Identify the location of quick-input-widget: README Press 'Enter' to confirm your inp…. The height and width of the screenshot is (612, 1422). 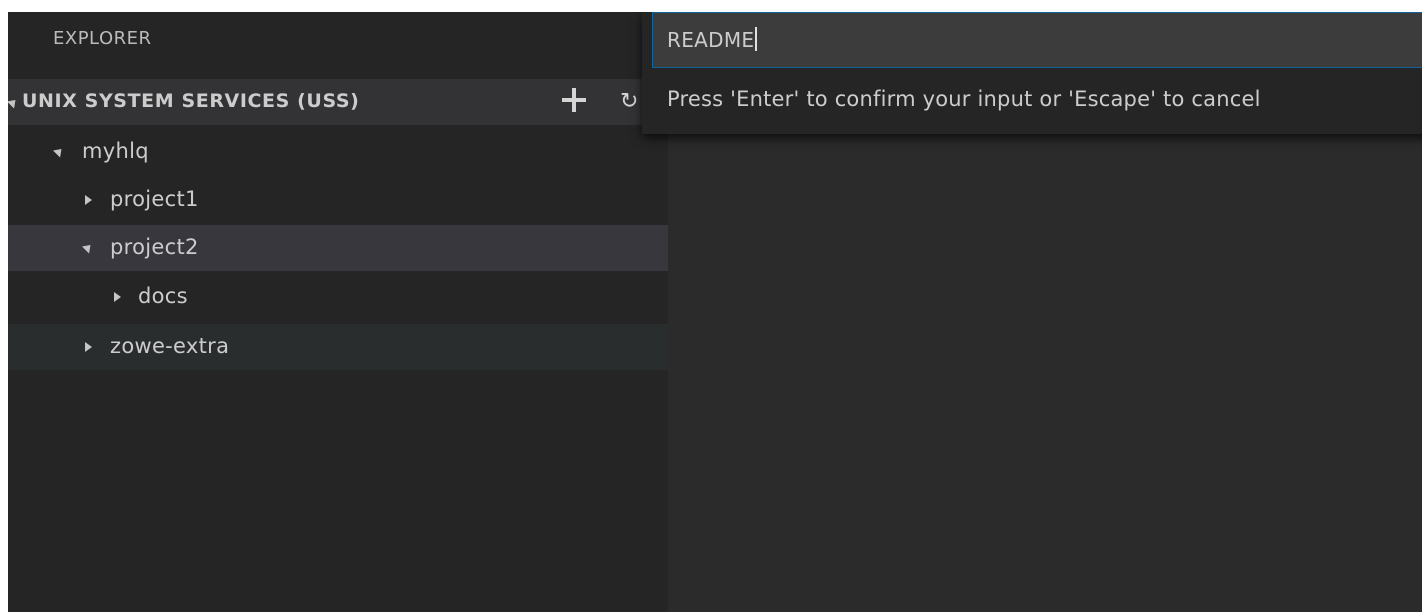
(1032, 73).